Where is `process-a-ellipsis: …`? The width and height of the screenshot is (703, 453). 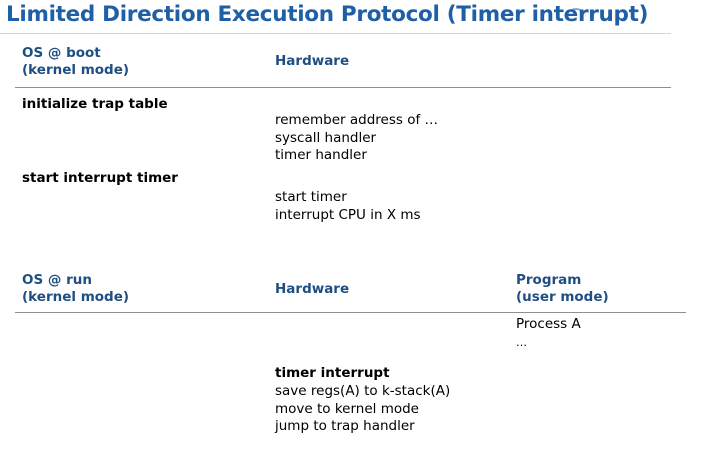
process-a-ellipsis: … is located at coordinates (521, 342).